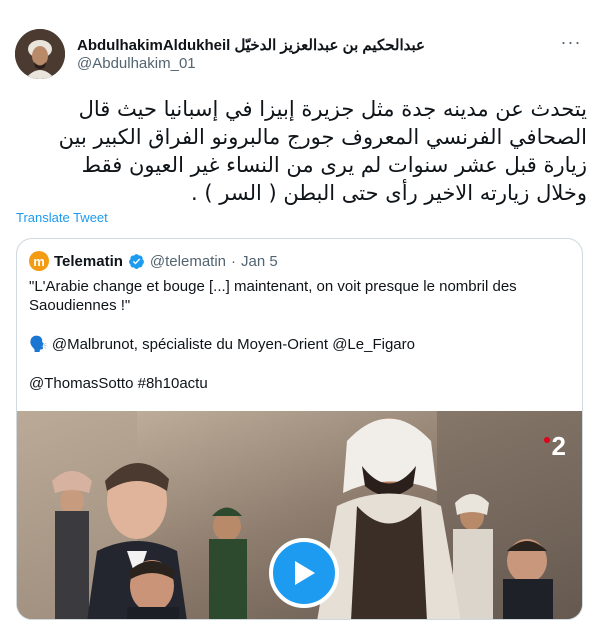 This screenshot has height=620, width=605. I want to click on quoted-tweet-header: m Telematin @telematin · Jan 5, so click(153, 261).